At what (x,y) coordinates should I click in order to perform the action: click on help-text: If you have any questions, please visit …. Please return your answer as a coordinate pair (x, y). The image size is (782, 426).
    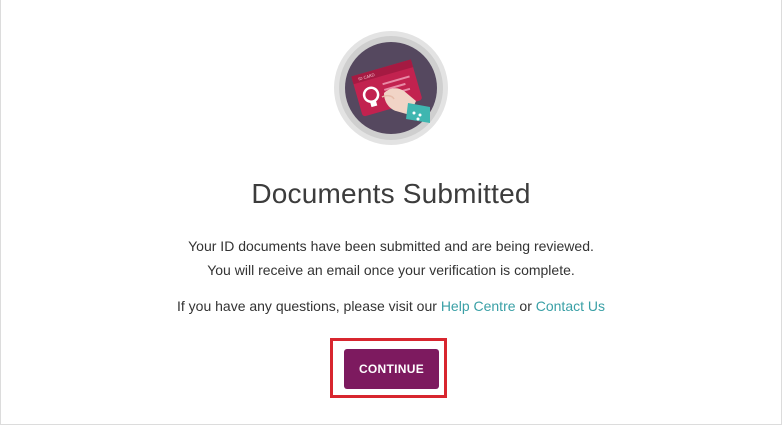
    Looking at the image, I should click on (391, 306).